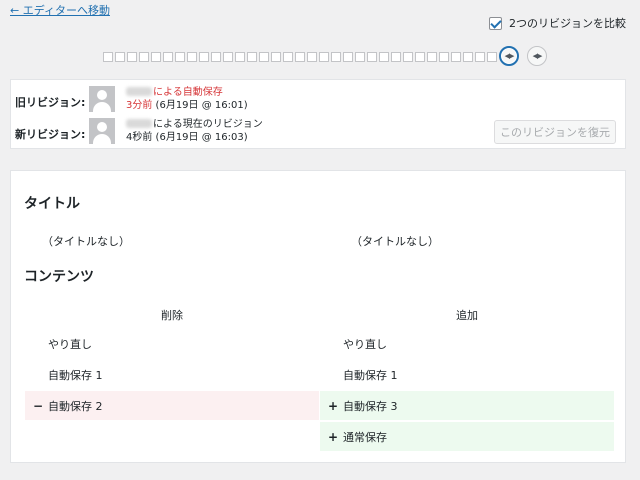 Image resolution: width=640 pixels, height=480 pixels. What do you see at coordinates (172, 343) in the screenshot?
I see `diff-row-left: やり直し` at bounding box center [172, 343].